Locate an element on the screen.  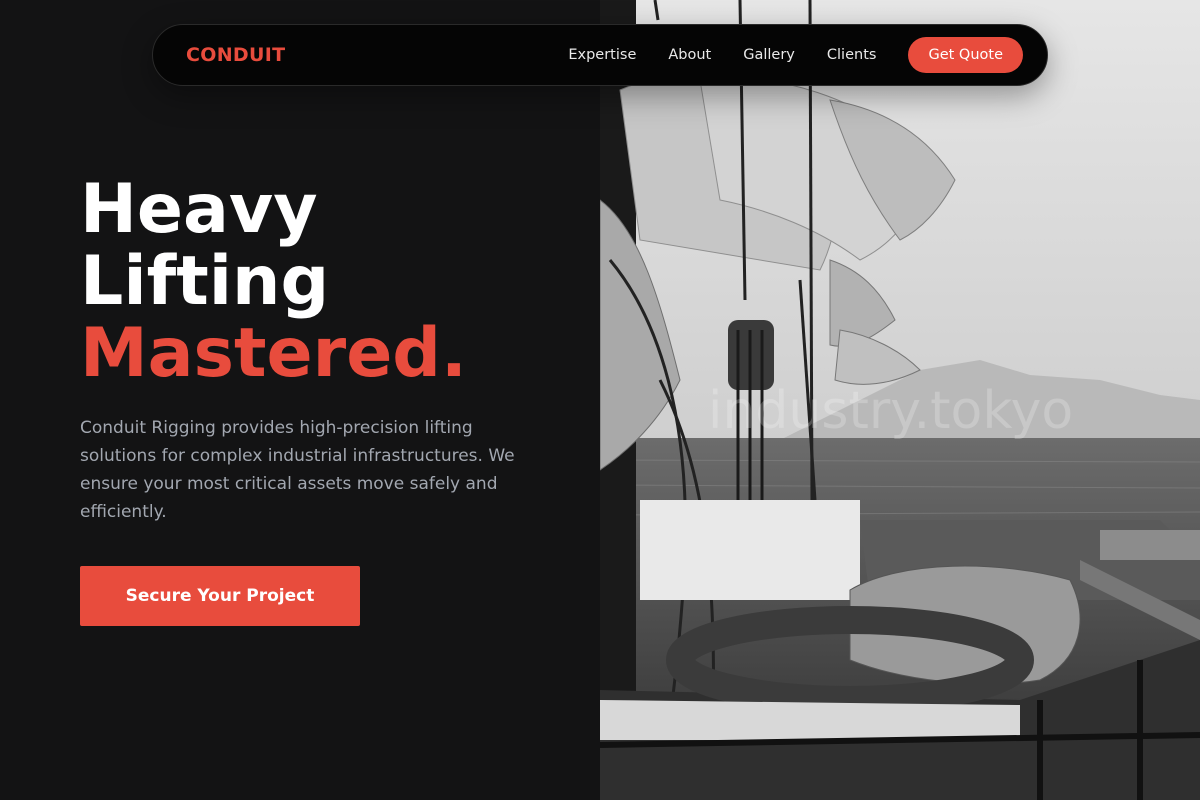
get-quote-button: Get Quote is located at coordinates (965, 55).